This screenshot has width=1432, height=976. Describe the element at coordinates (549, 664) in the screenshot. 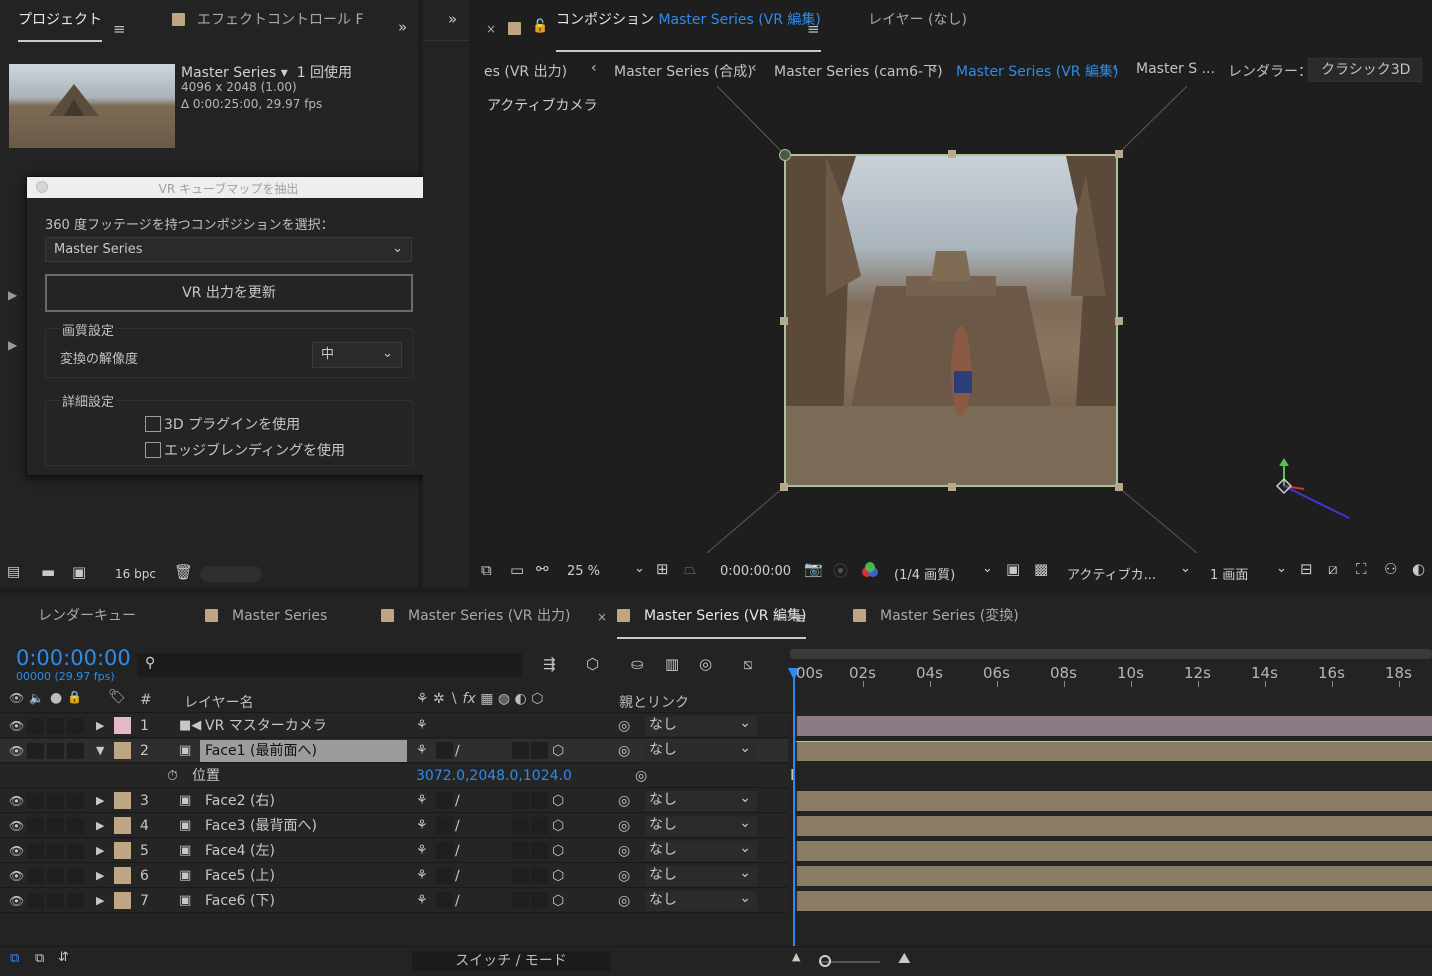

I see `comp-flowchart-icon: ⇶` at that location.